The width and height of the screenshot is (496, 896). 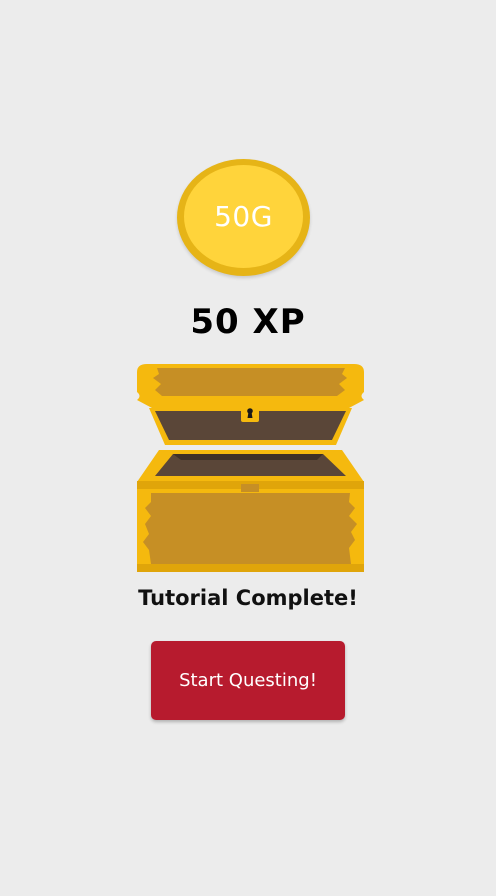 I want to click on start-questing-button: Start Questing!, so click(x=248, y=680).